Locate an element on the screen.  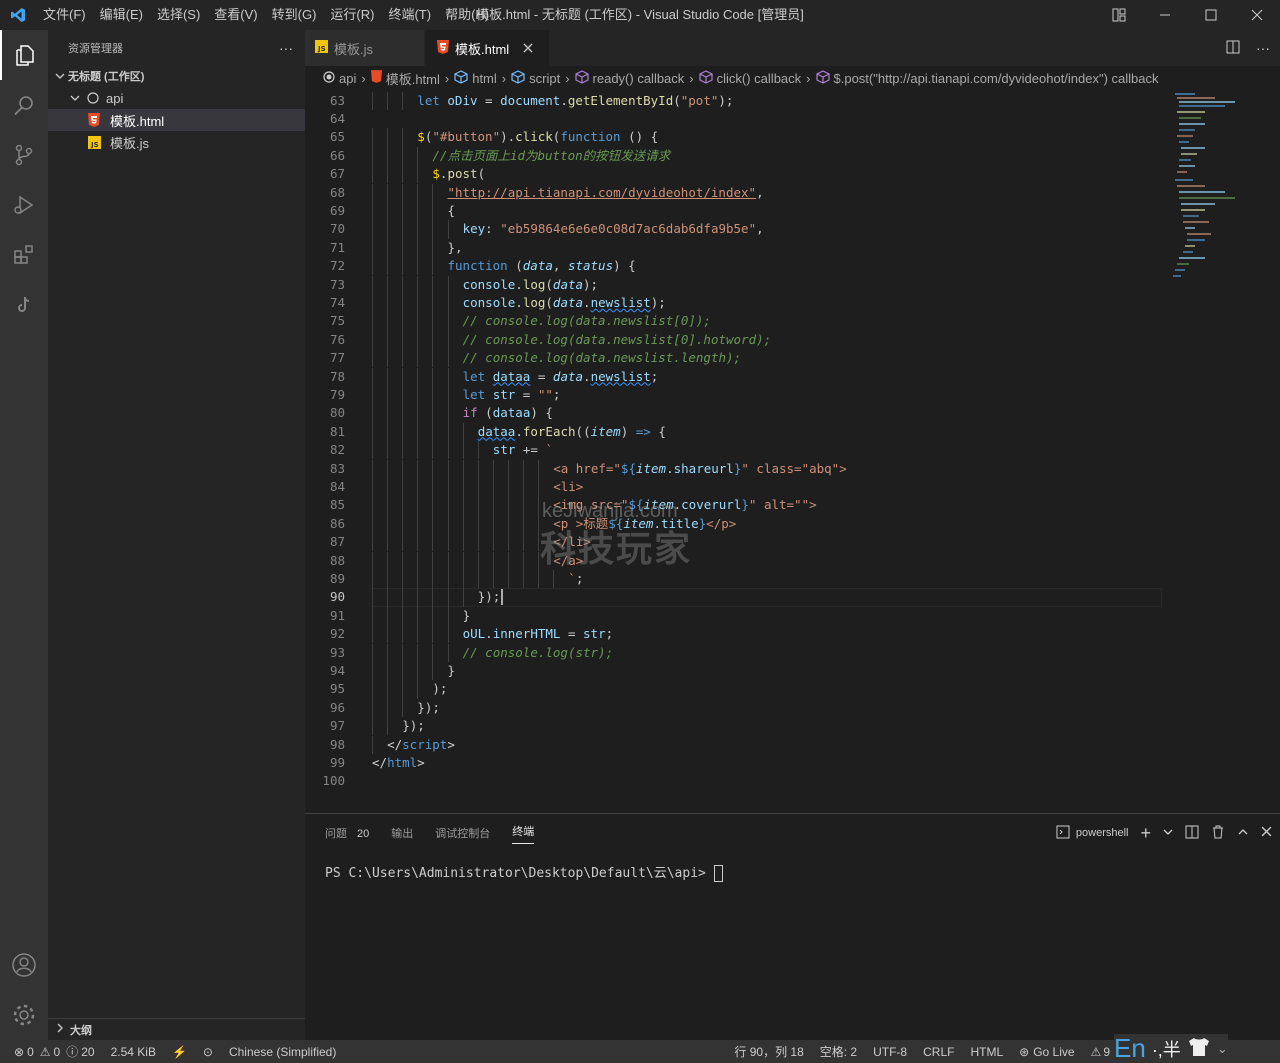
close-window-icon is located at coordinates (1257, 15).